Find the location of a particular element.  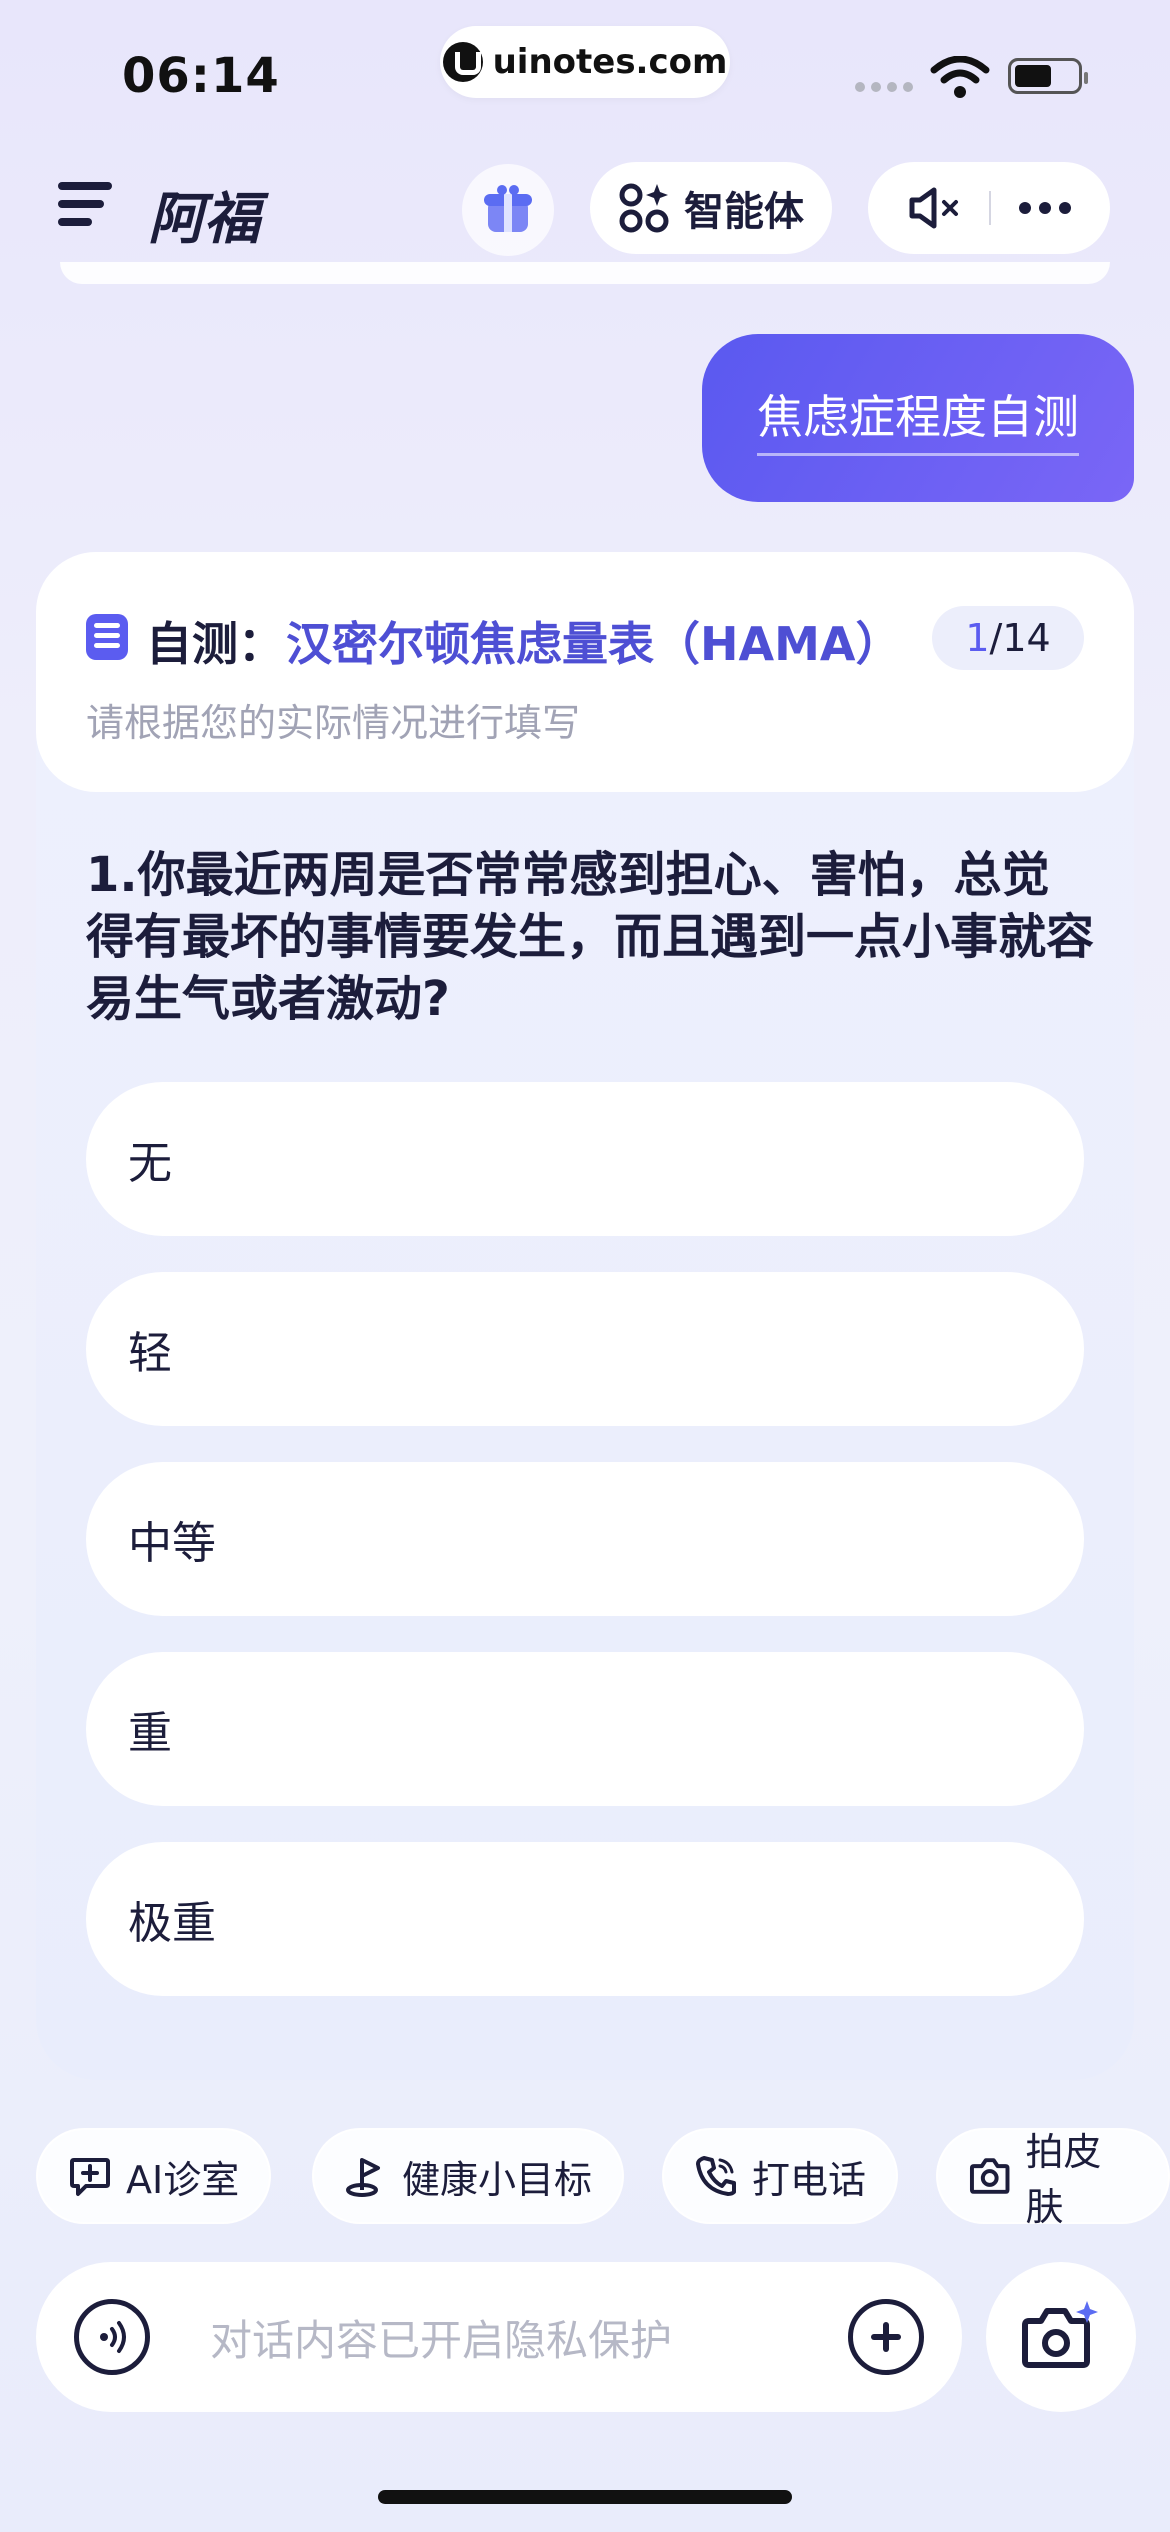

chip-label: 健康小目标 is located at coordinates (497, 2179).